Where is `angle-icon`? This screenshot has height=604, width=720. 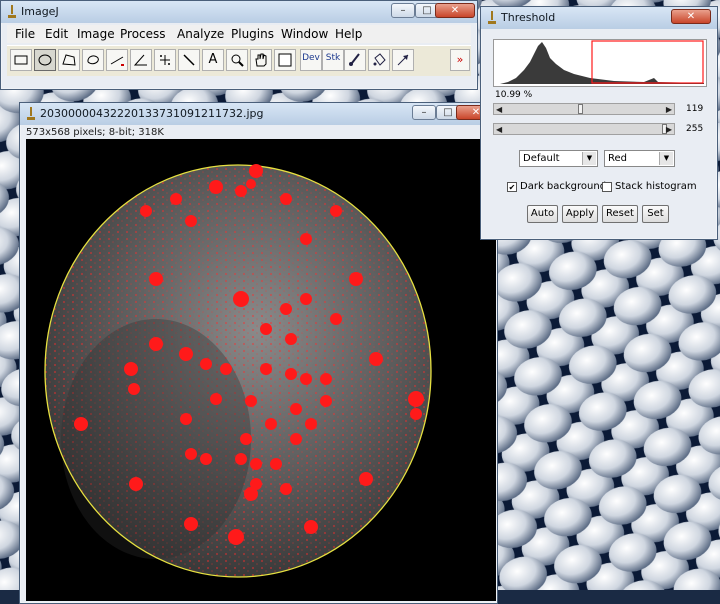 angle-icon is located at coordinates (141, 60).